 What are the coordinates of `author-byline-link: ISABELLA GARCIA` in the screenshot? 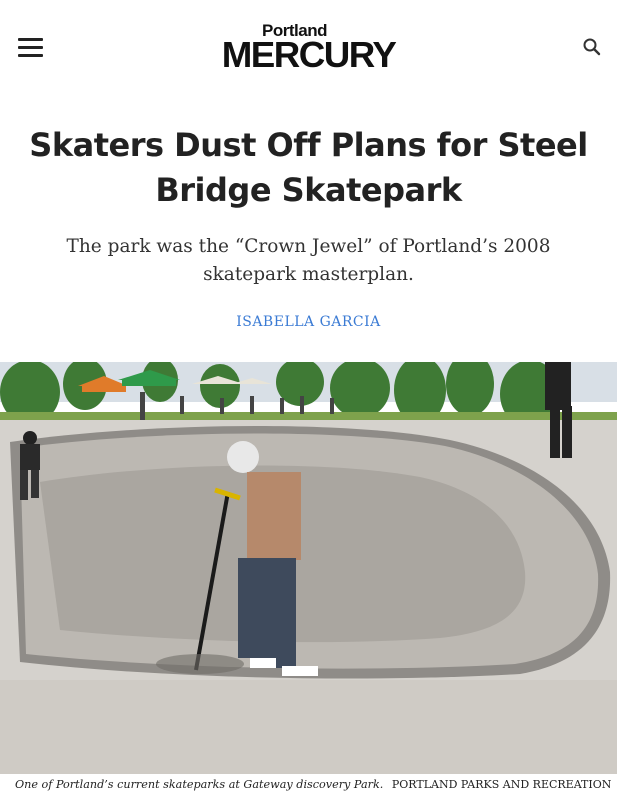 It's located at (308, 322).